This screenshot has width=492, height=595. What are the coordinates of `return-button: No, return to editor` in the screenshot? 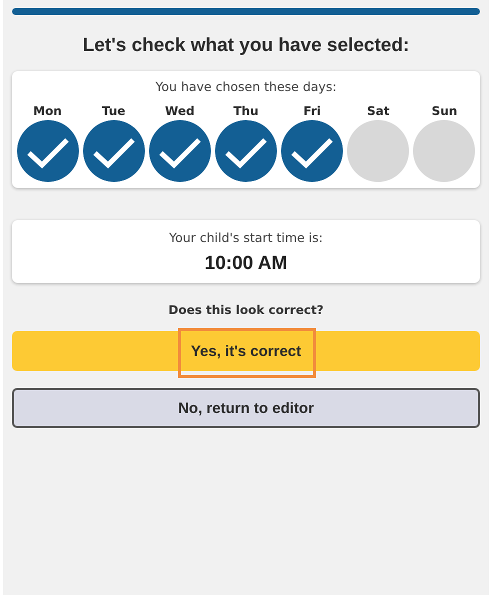 It's located at (246, 408).